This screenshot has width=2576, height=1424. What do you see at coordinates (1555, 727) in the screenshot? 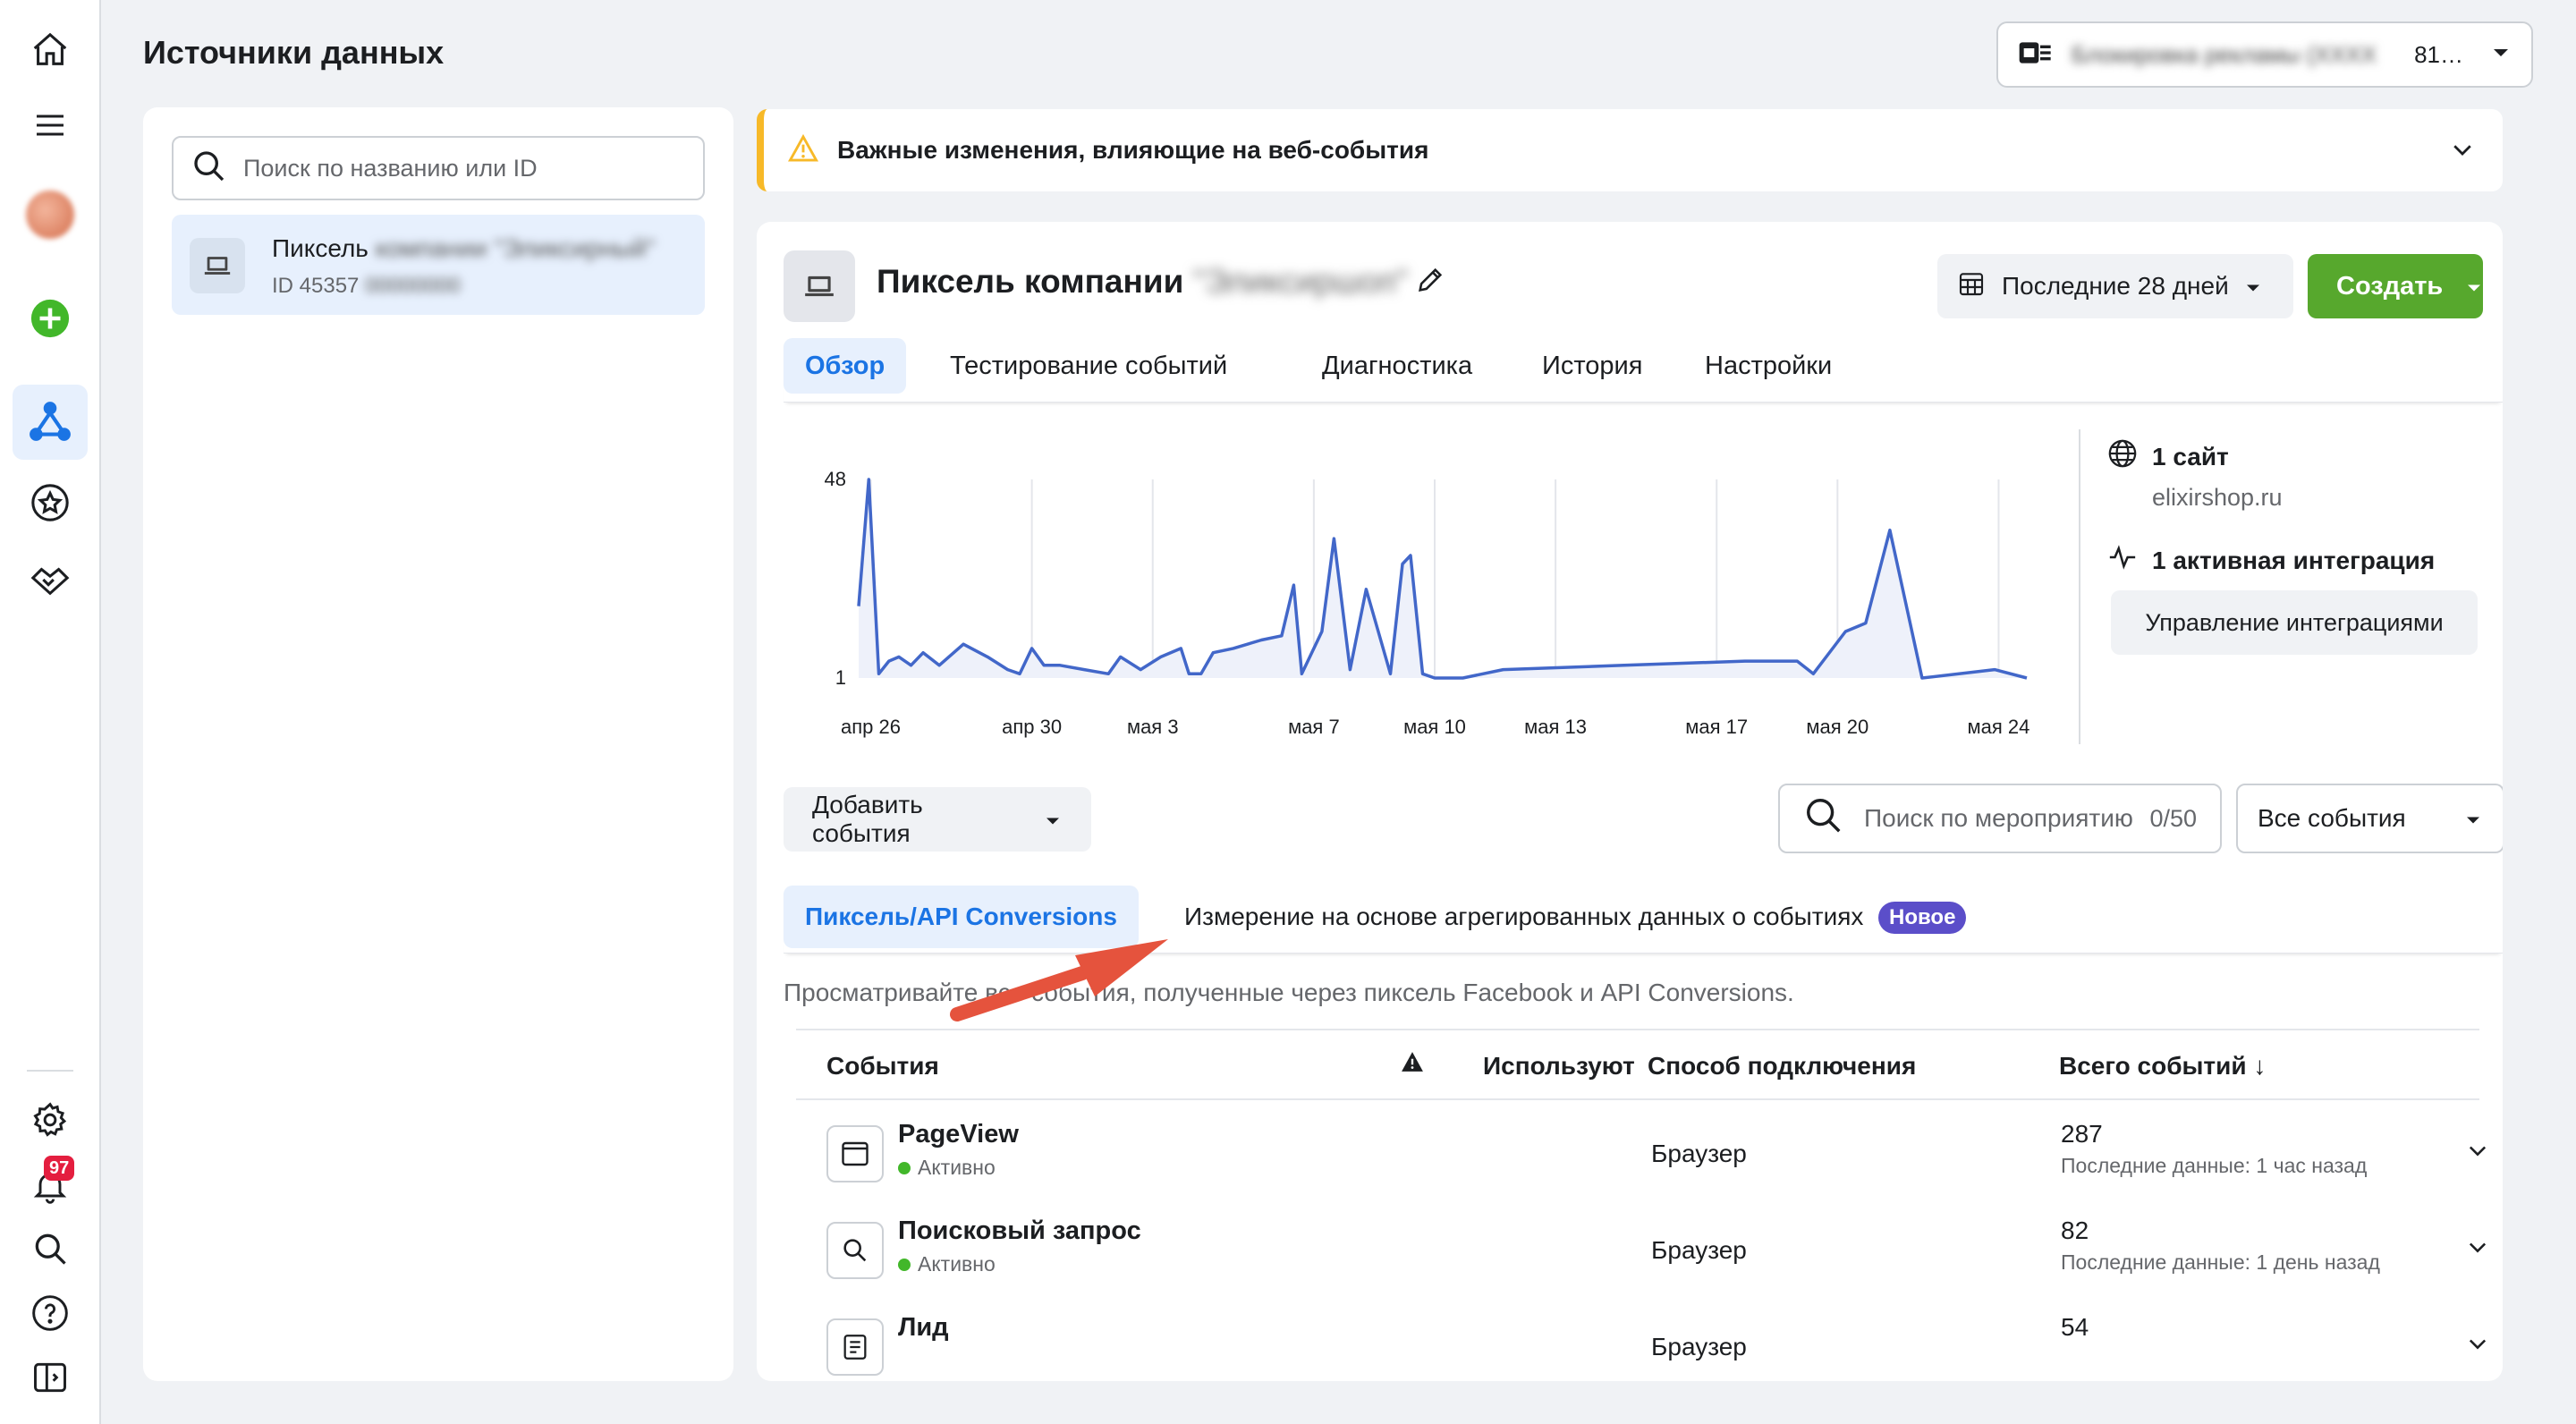
I see `chart-x-tick-label: мая 13` at bounding box center [1555, 727].